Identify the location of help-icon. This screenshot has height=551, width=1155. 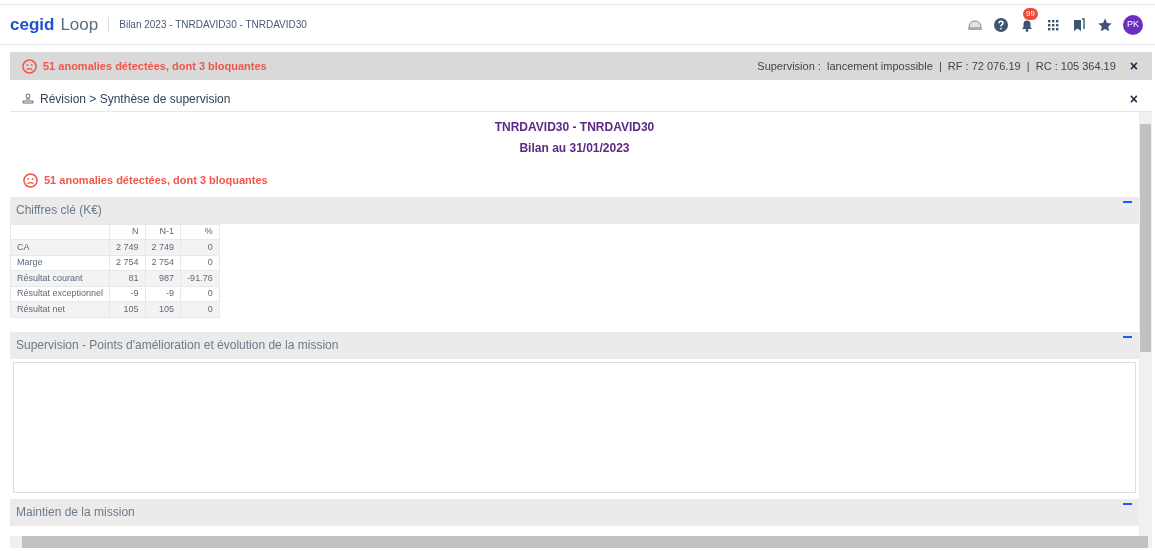
(1001, 24).